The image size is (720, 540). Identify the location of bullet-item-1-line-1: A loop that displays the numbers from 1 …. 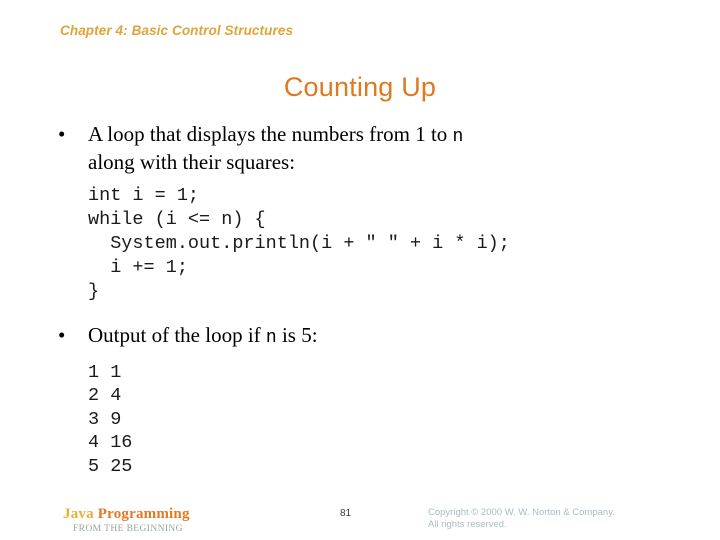
(404, 136).